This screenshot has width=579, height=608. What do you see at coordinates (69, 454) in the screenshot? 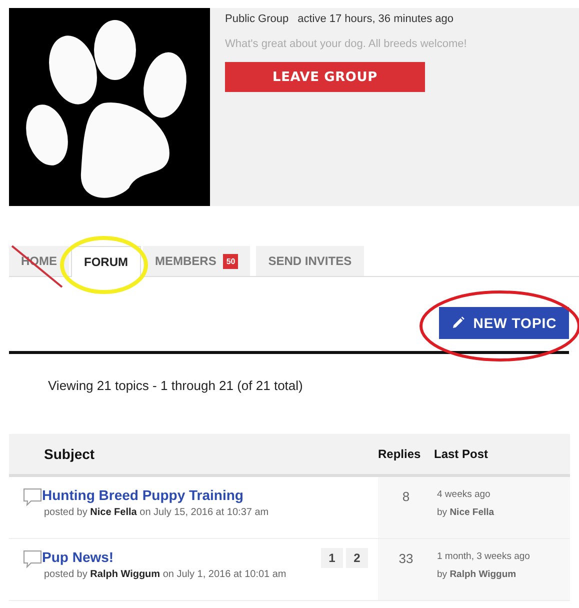
I see `column-header: Subject` at bounding box center [69, 454].